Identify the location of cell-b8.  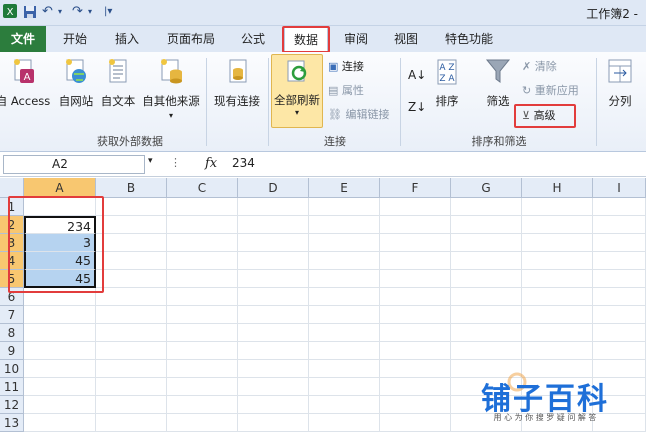
(131, 333).